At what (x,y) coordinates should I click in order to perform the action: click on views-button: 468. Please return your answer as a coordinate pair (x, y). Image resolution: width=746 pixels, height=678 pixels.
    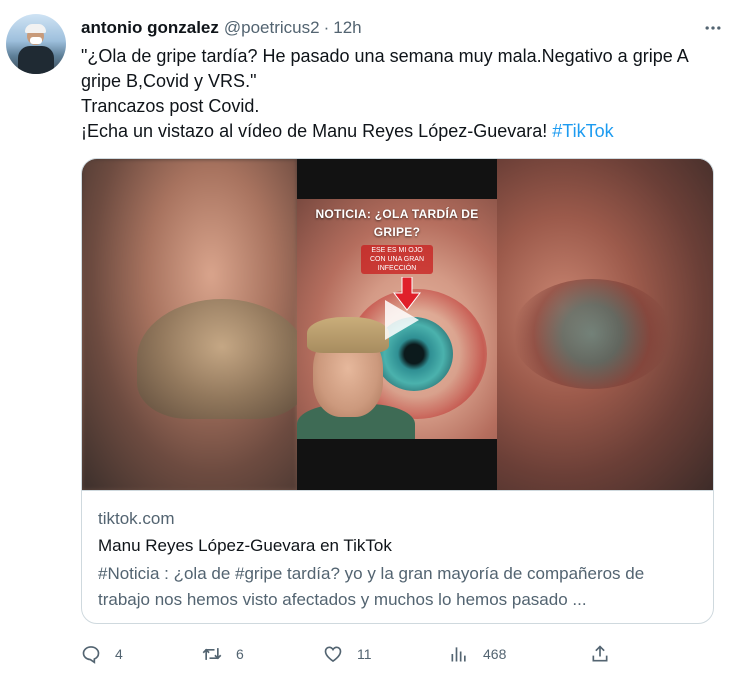
    Looking at the image, I should click on (477, 654).